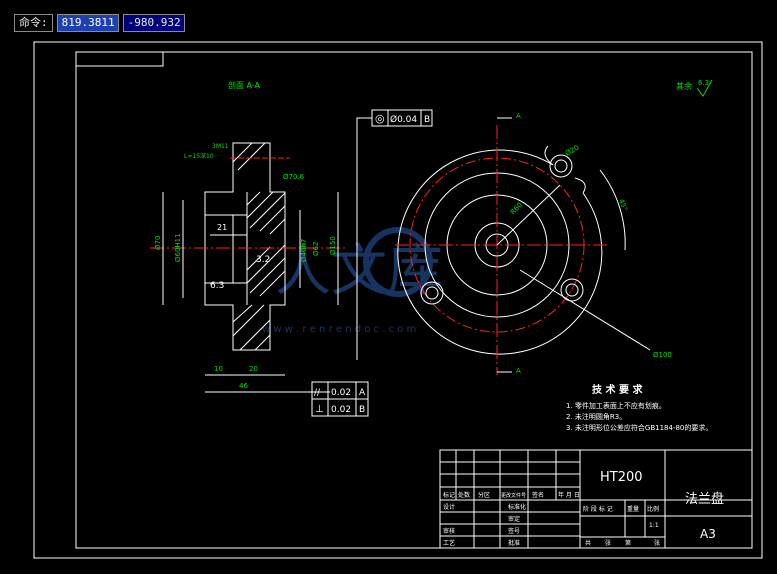  Describe the element at coordinates (449, 531) in the screenshot. I see `tb-left-label-1: 审核` at that location.